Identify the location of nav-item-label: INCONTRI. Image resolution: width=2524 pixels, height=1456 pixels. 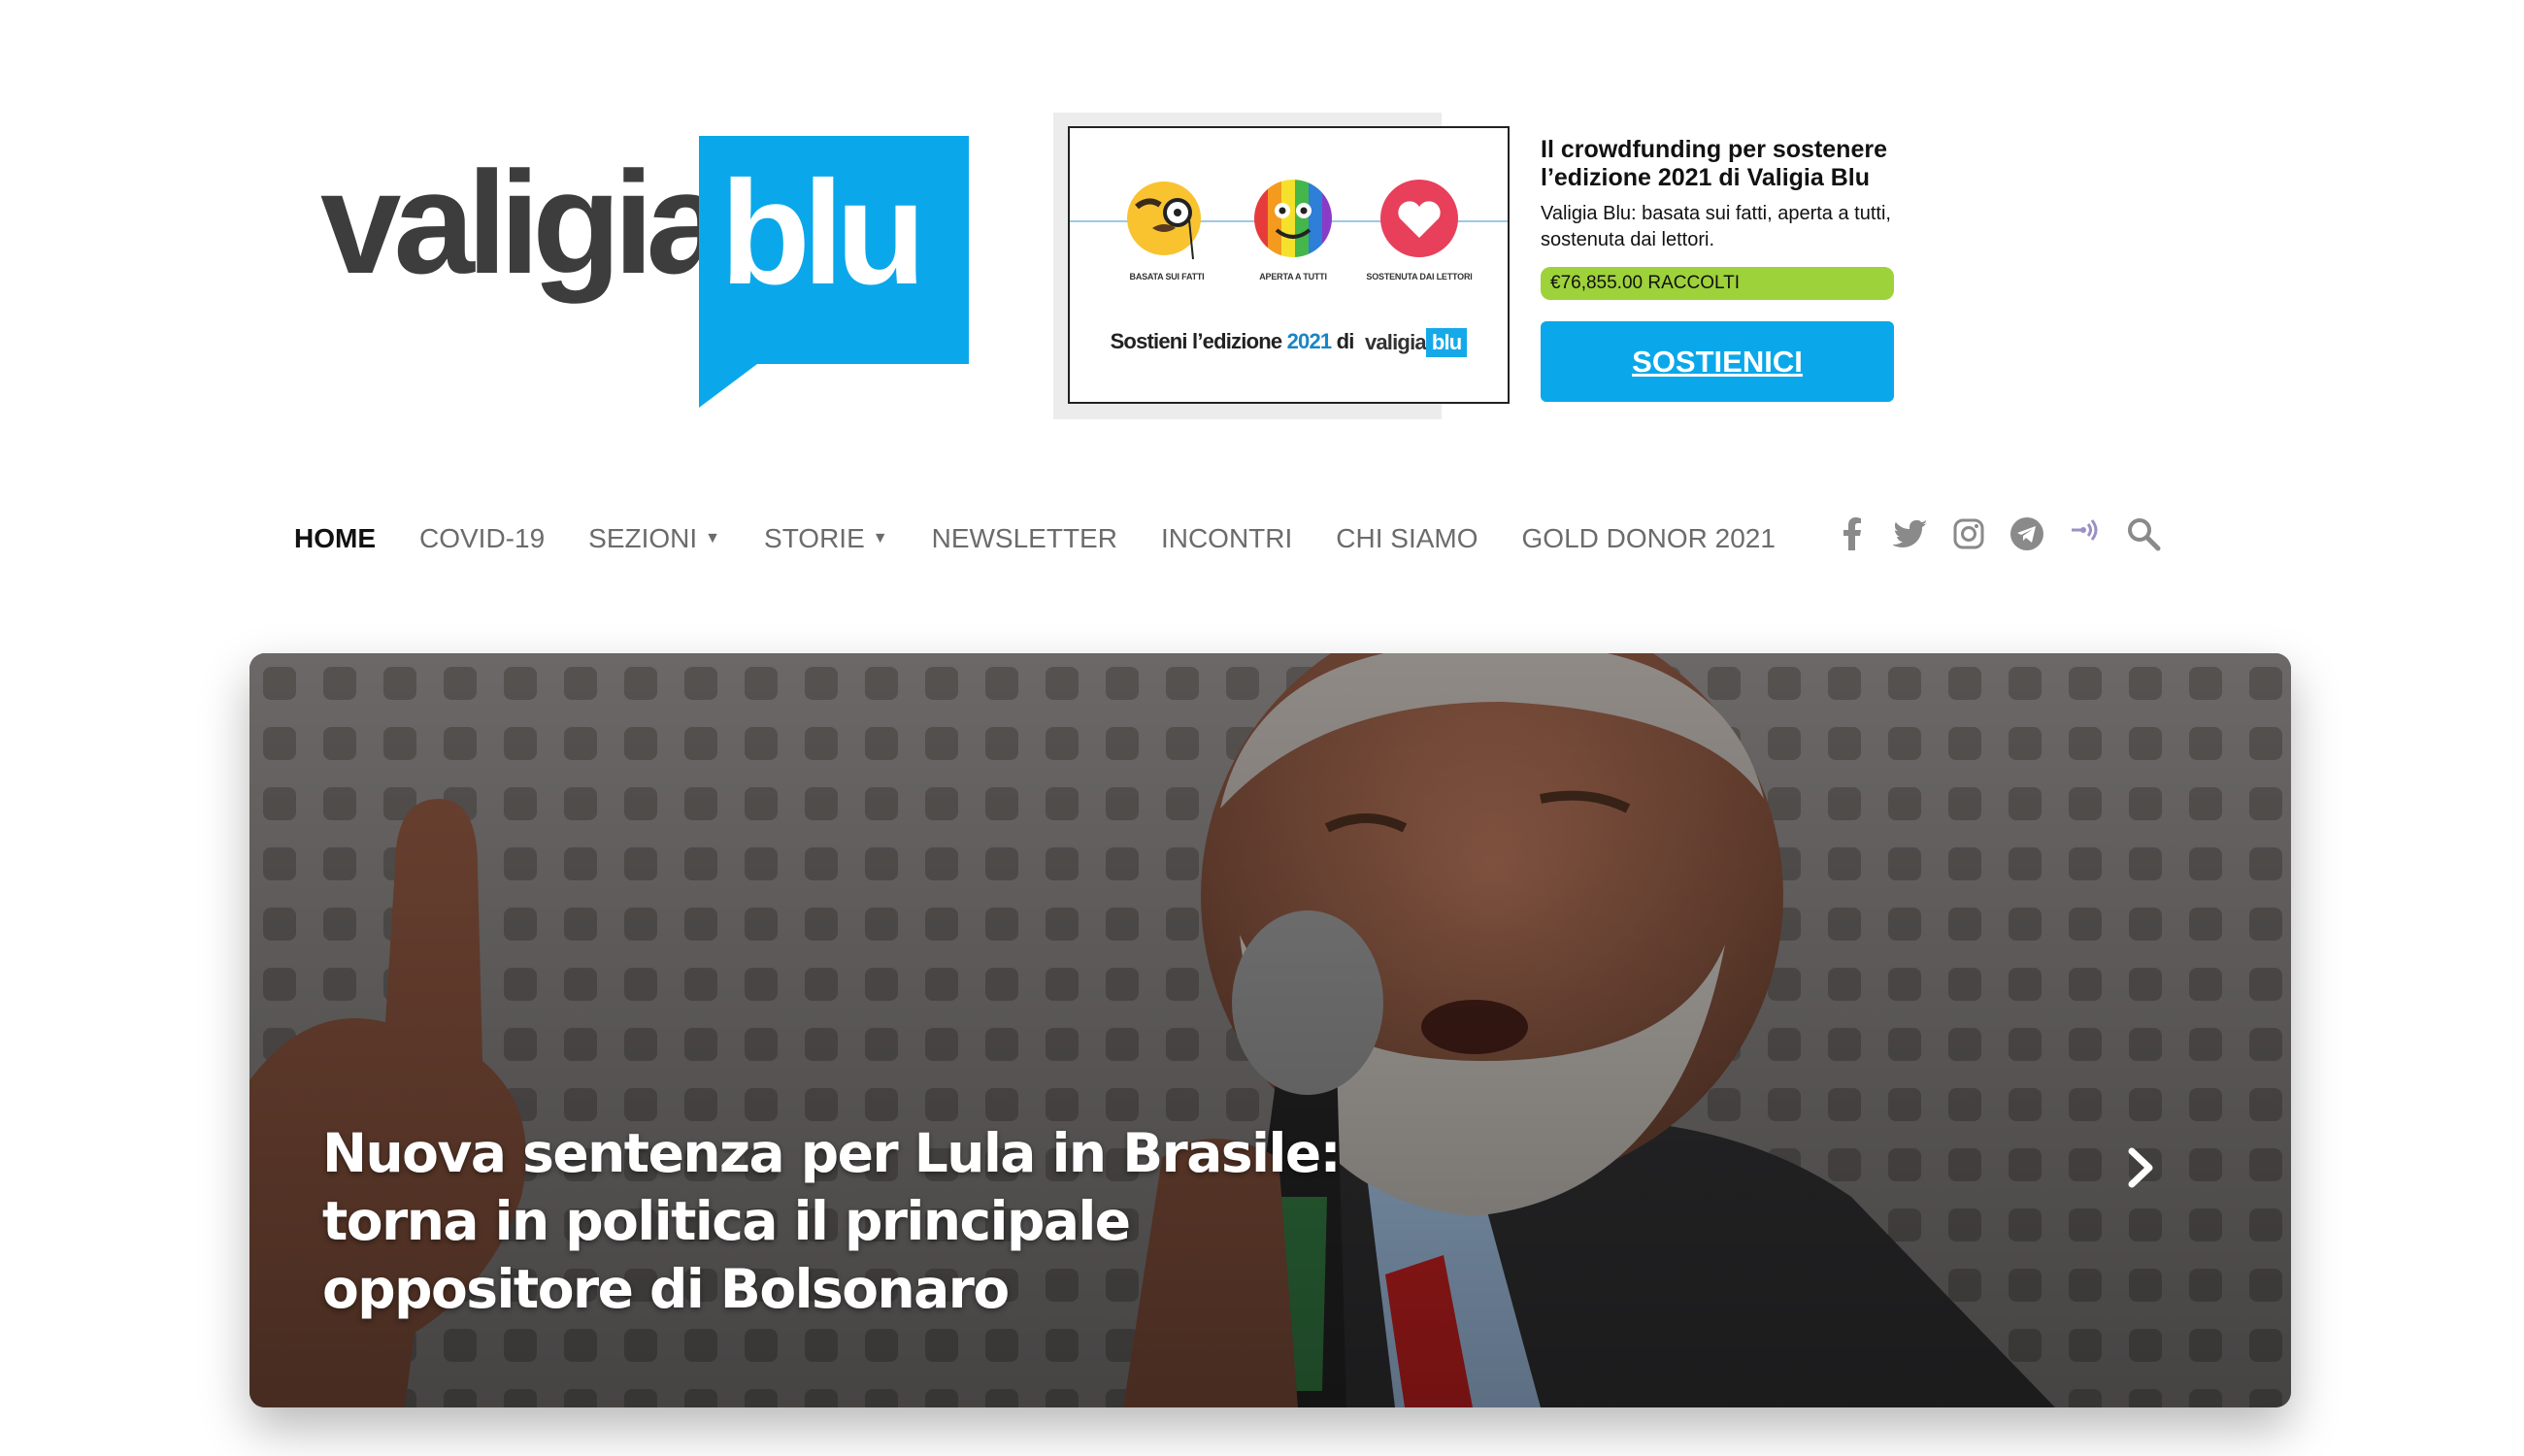
(1226, 538).